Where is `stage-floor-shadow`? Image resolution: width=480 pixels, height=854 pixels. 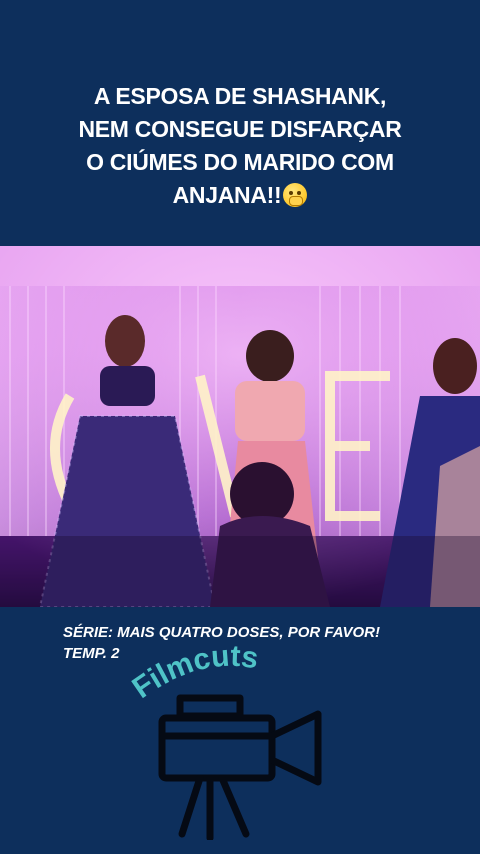 stage-floor-shadow is located at coordinates (240, 571).